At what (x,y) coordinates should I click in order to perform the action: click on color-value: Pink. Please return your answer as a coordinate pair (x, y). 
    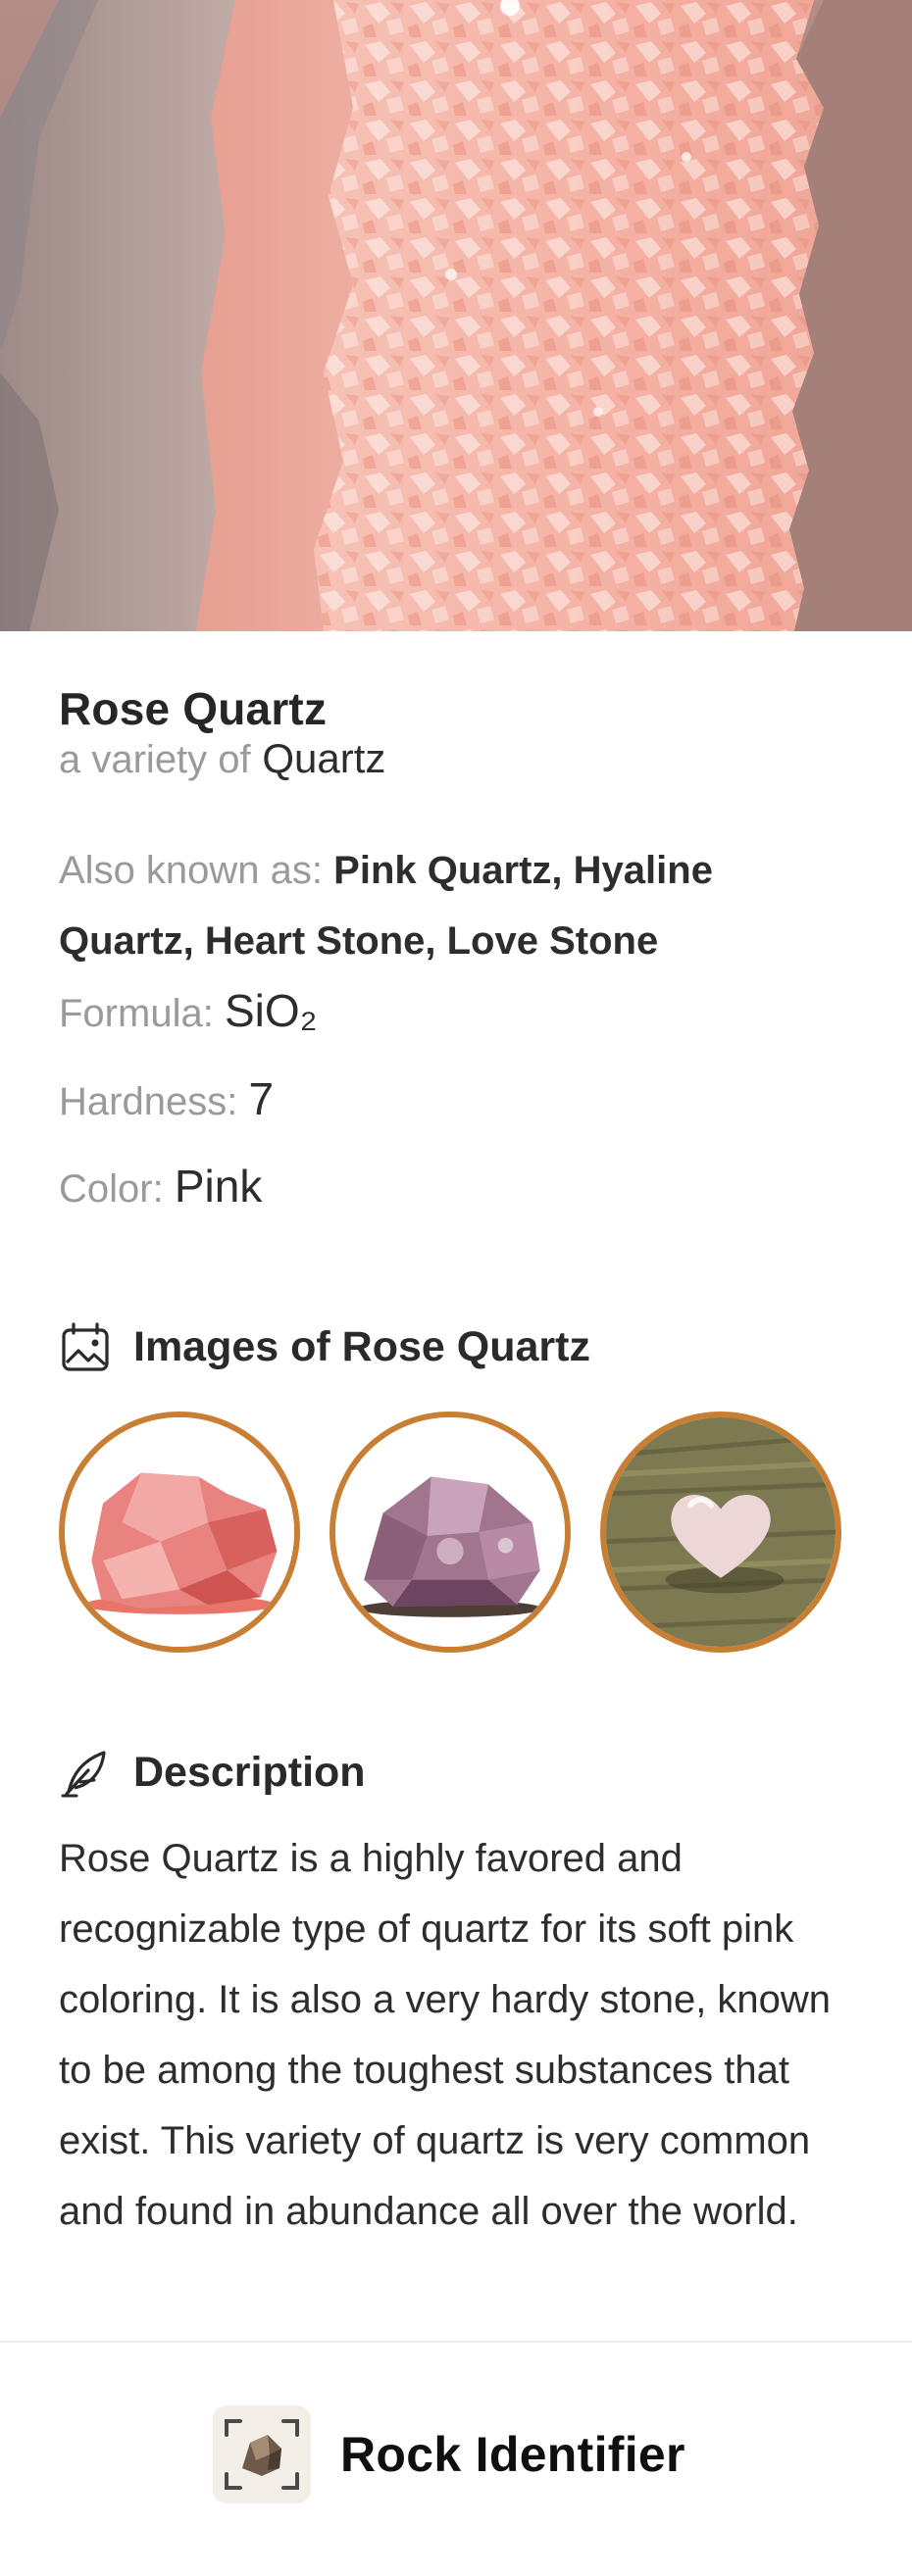
    Looking at the image, I should click on (218, 1186).